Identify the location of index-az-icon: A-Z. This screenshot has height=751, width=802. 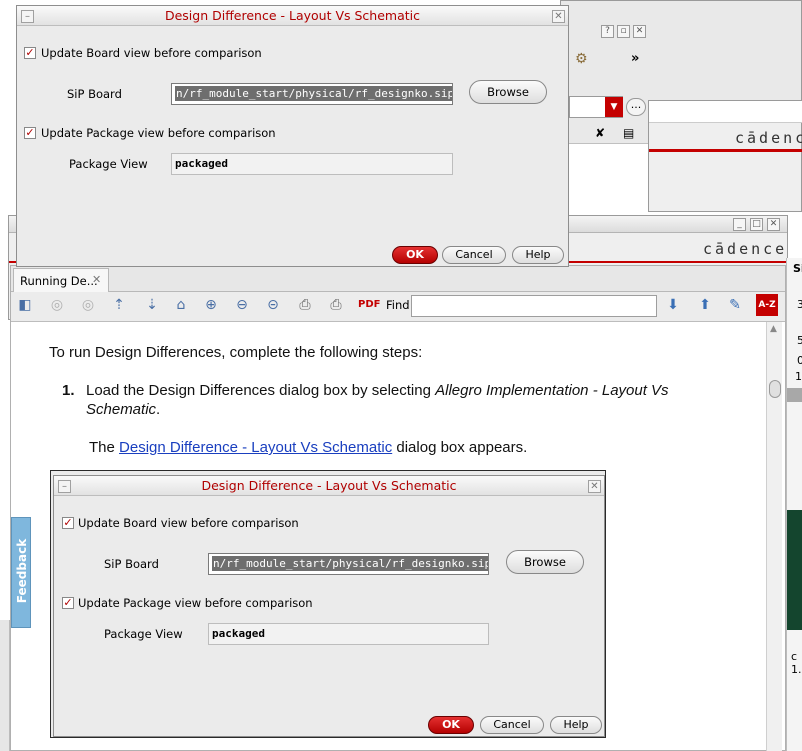
(767, 305).